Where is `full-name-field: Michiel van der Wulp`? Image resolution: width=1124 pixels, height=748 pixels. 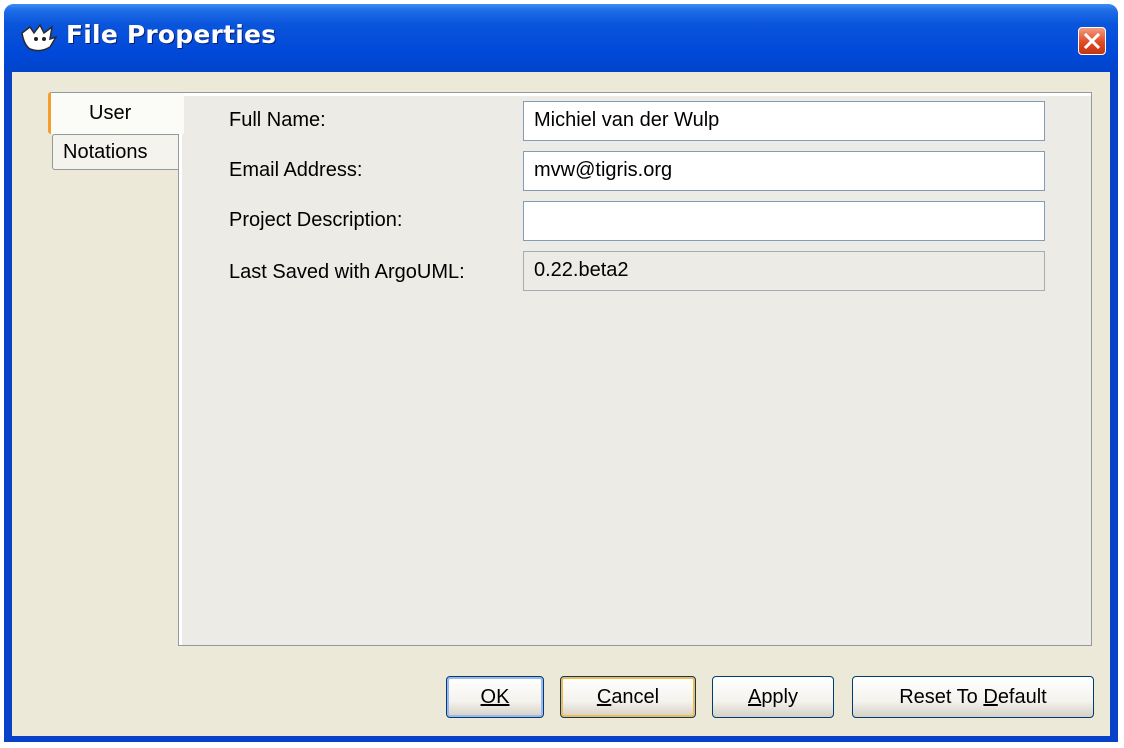 full-name-field: Michiel van der Wulp is located at coordinates (784, 121).